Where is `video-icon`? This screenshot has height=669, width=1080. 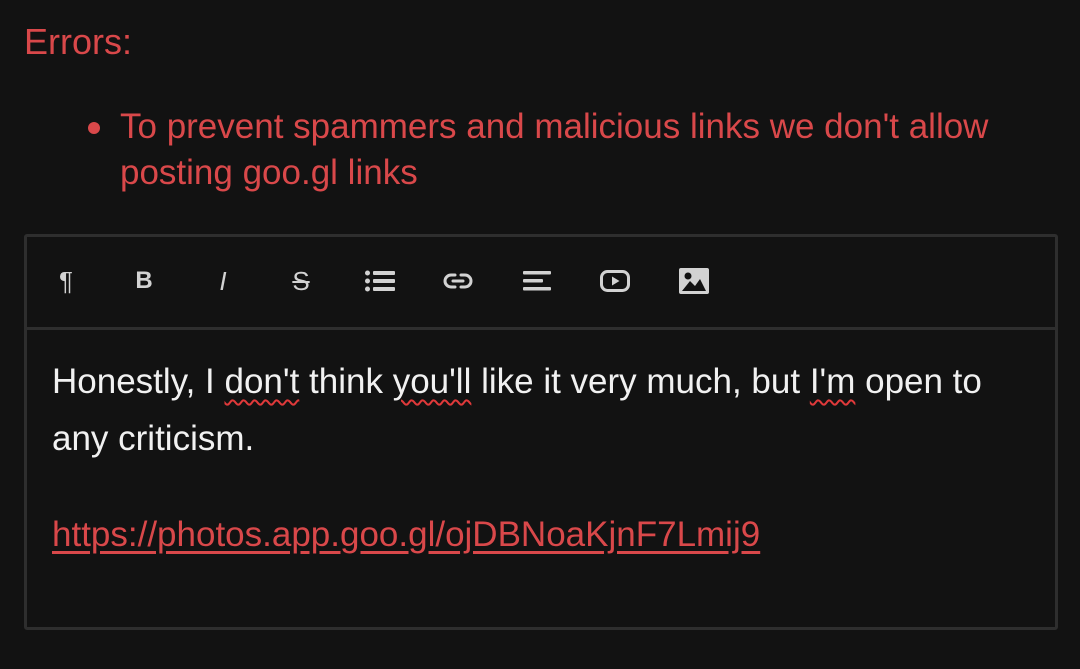
video-icon is located at coordinates (615, 281).